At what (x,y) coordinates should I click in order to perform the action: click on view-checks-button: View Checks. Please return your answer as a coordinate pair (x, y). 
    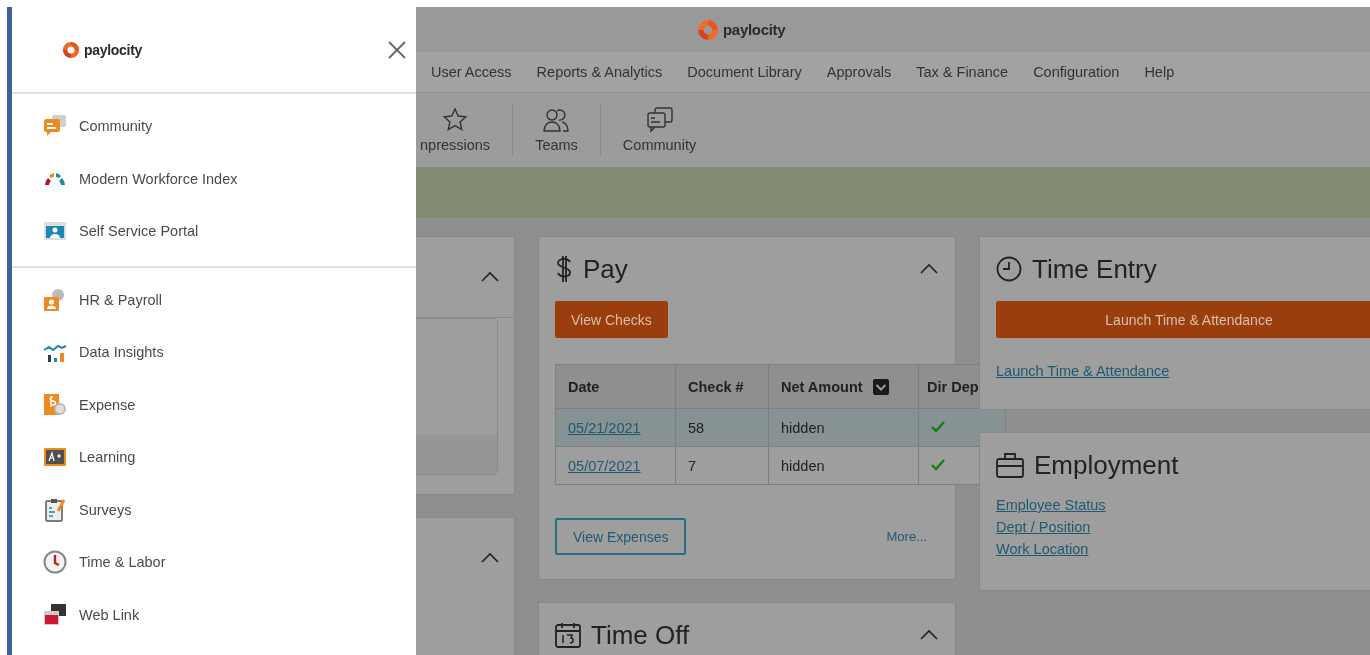
    Looking at the image, I should click on (611, 319).